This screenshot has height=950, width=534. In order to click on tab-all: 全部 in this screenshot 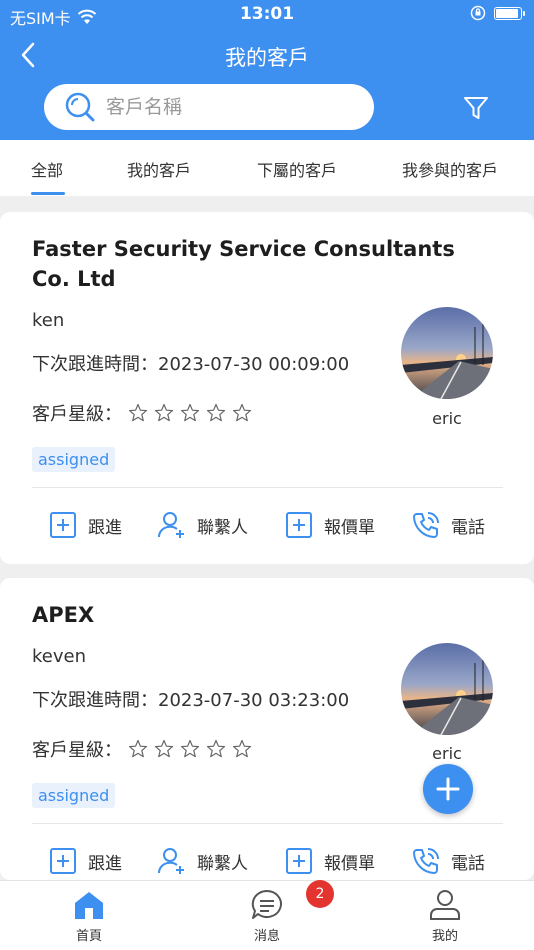, I will do `click(47, 169)`.